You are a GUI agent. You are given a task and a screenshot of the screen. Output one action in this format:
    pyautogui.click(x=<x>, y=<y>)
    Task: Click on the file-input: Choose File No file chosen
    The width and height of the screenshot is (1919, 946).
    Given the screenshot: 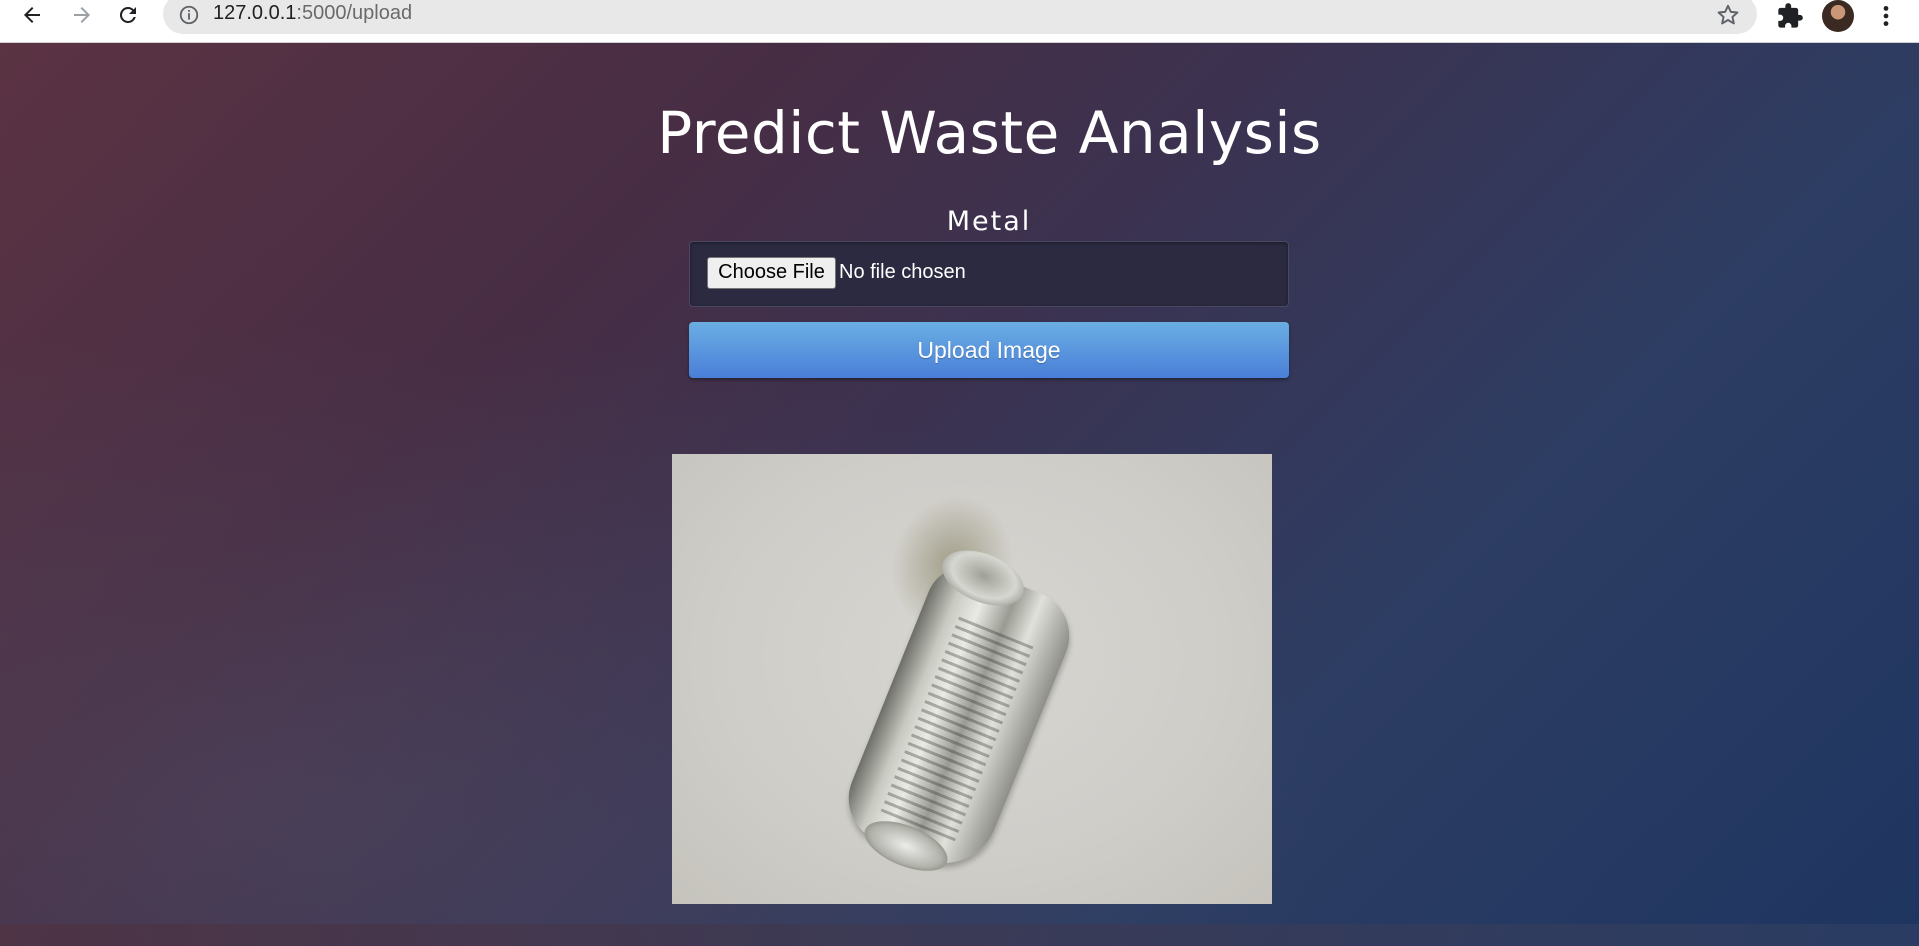 What is the action you would take?
    pyautogui.click(x=989, y=274)
    